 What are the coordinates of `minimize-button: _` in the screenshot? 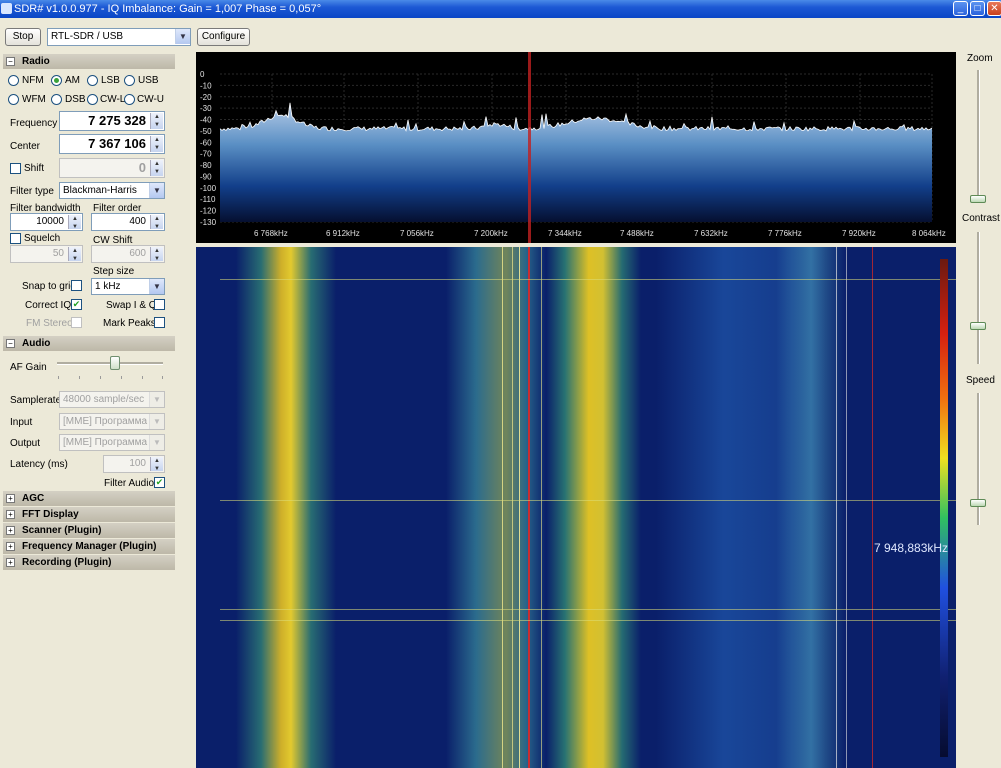 It's located at (960, 8).